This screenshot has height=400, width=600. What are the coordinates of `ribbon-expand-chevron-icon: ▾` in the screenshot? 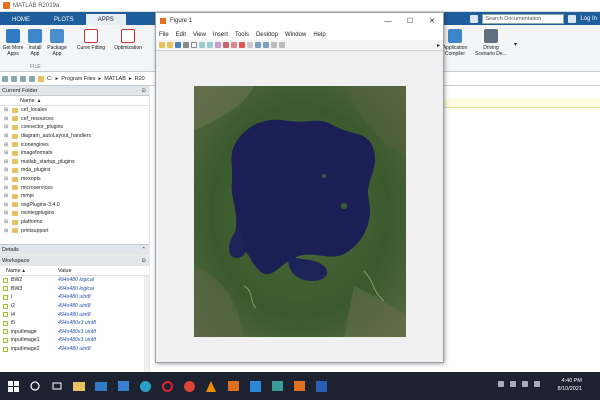 It's located at (515, 44).